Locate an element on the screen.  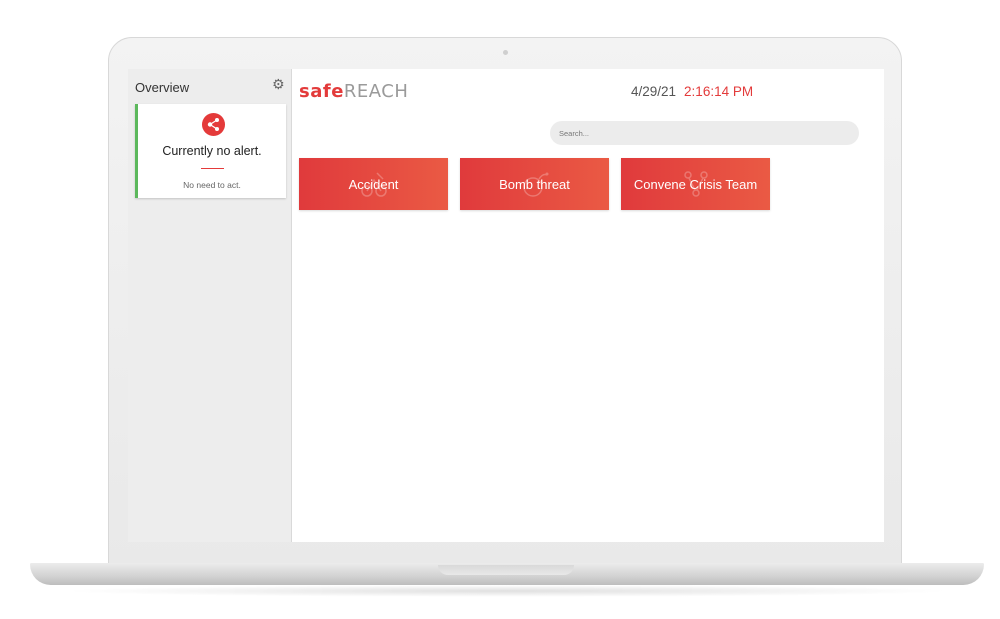
search-input is located at coordinates (704, 133).